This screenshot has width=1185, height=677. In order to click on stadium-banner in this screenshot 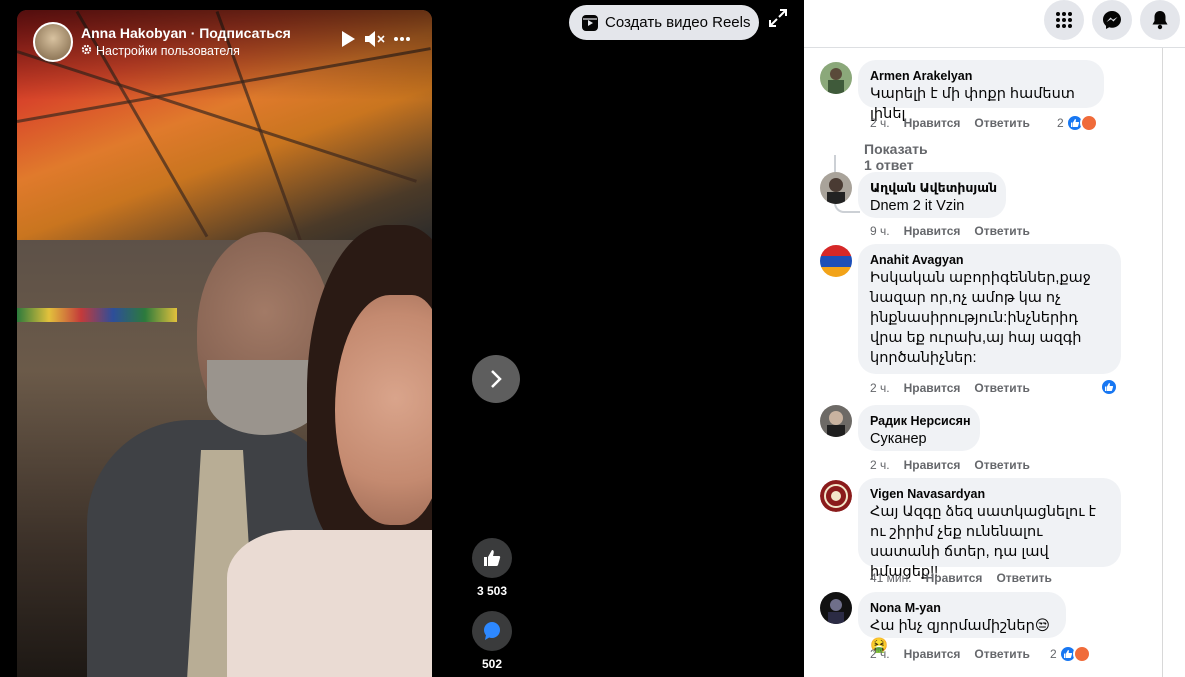, I will do `click(97, 315)`.